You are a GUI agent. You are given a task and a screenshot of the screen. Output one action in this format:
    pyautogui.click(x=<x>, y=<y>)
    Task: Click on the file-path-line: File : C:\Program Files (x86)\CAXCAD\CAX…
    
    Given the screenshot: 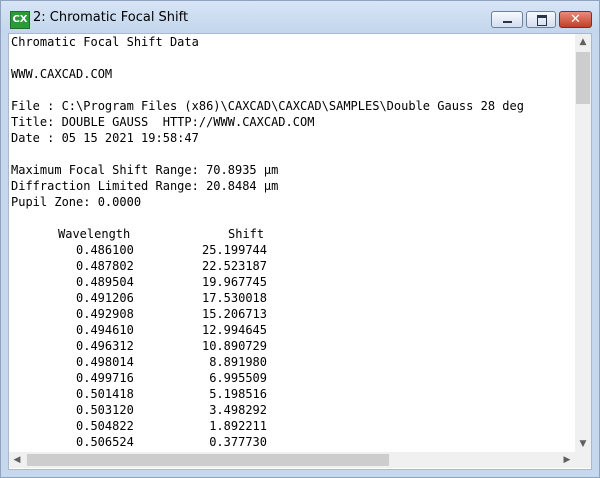 What is the action you would take?
    pyautogui.click(x=267, y=106)
    